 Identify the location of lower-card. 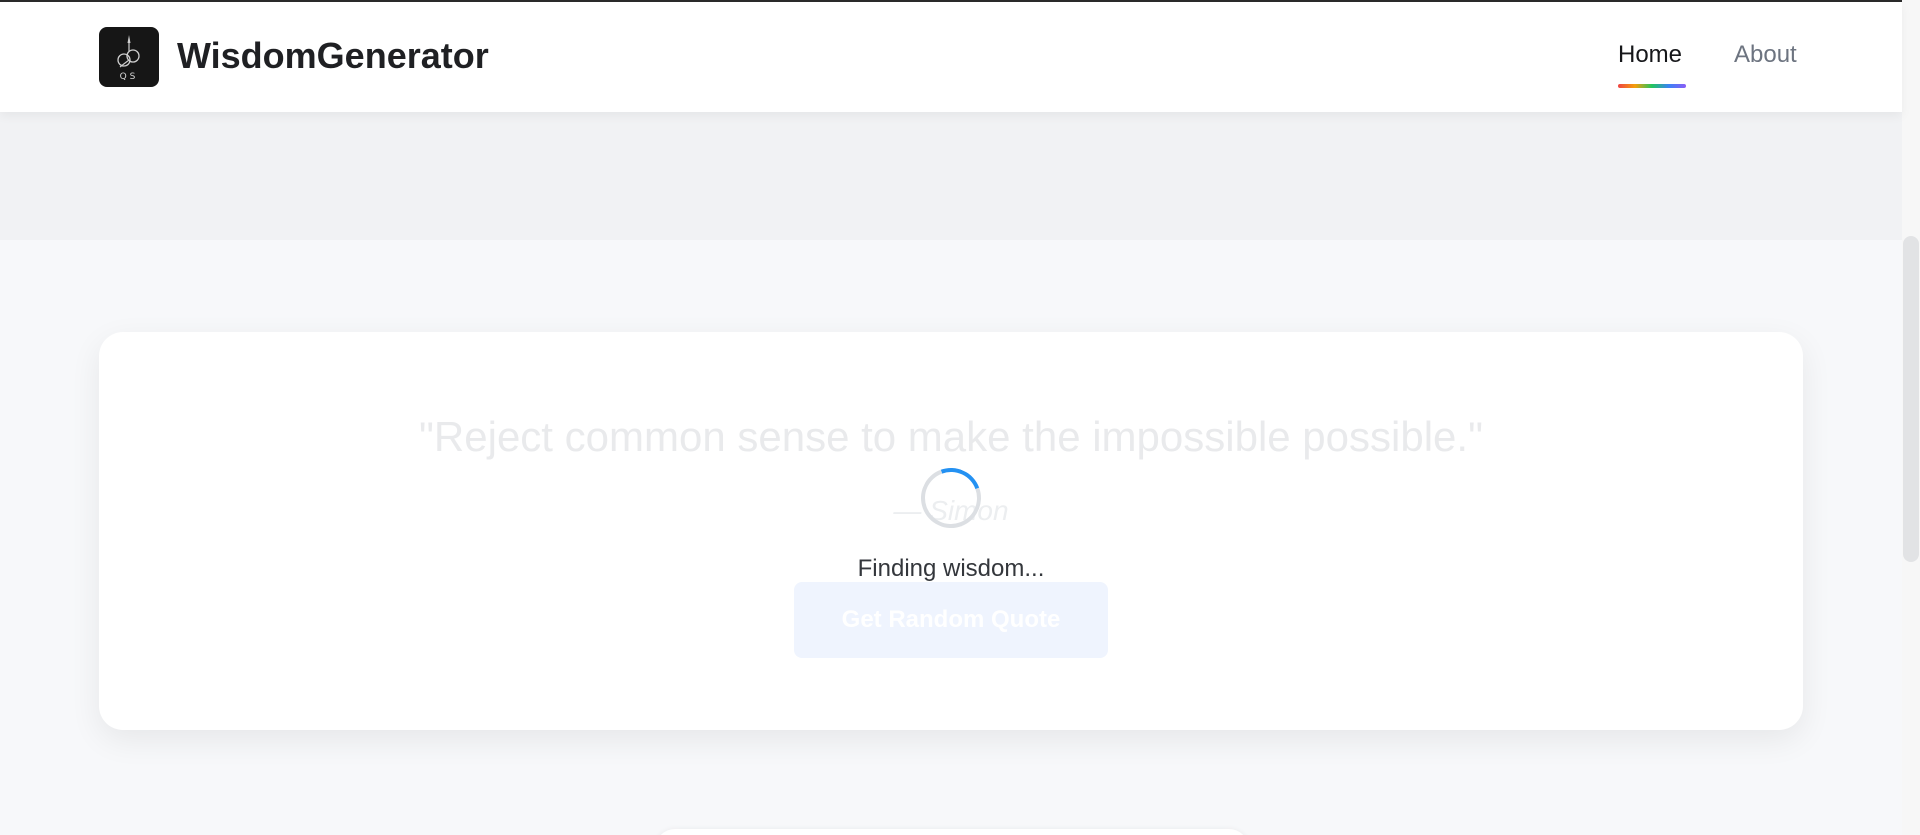
(952, 832).